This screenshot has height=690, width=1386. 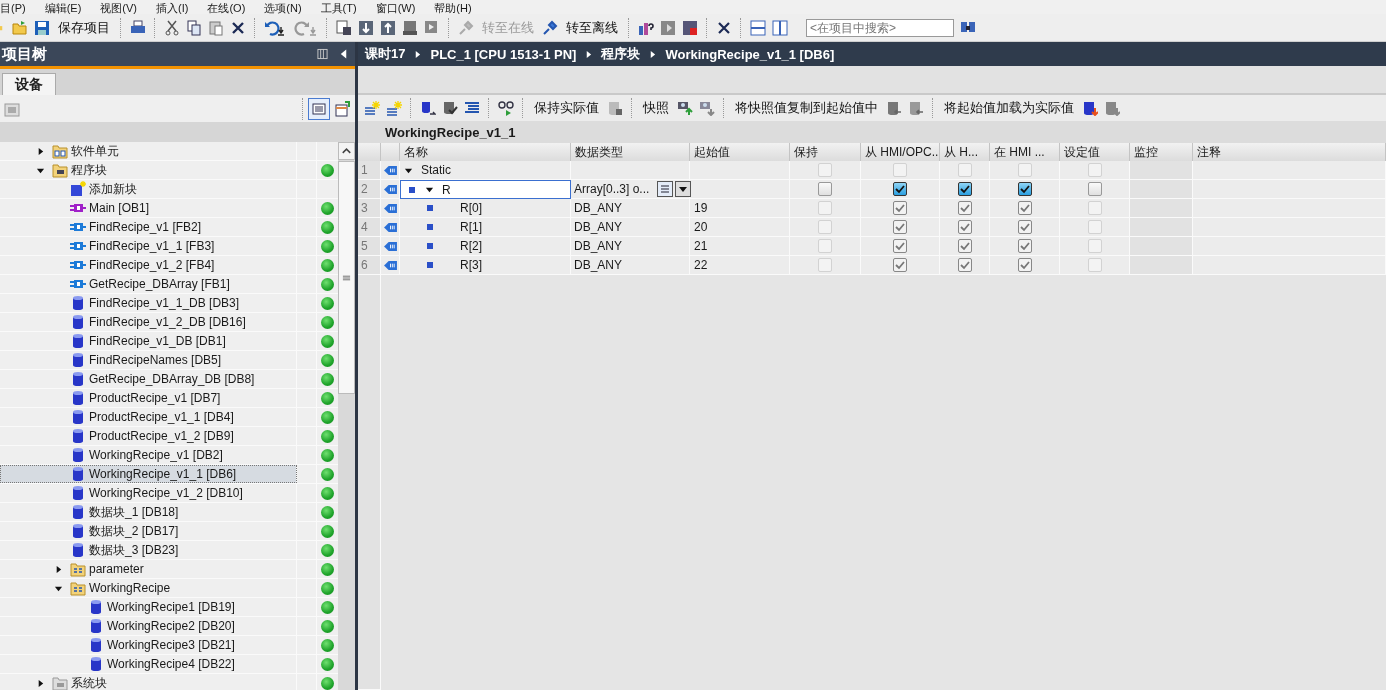 What do you see at coordinates (690, 27) in the screenshot?
I see `panel-stop-icon` at bounding box center [690, 27].